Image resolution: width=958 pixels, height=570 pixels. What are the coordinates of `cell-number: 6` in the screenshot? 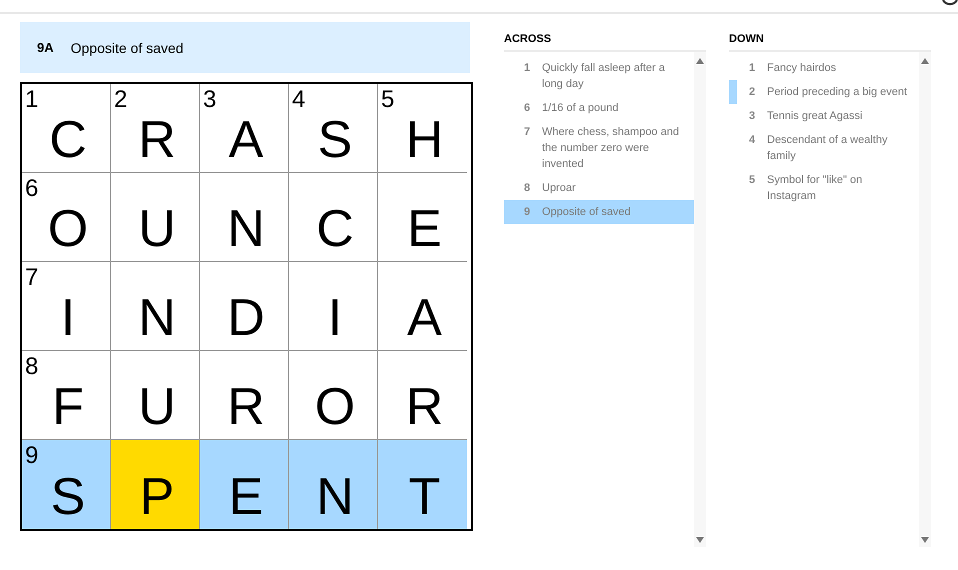 It's located at (31, 189).